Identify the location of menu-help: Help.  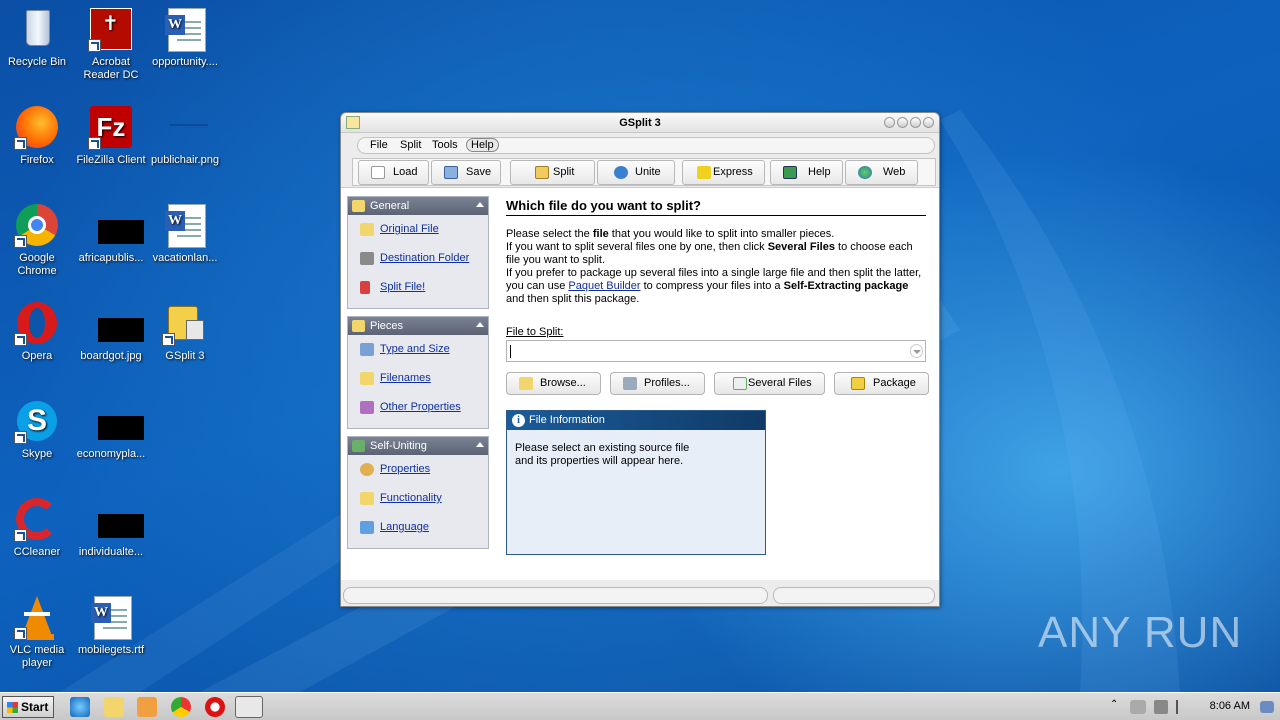
(482, 145).